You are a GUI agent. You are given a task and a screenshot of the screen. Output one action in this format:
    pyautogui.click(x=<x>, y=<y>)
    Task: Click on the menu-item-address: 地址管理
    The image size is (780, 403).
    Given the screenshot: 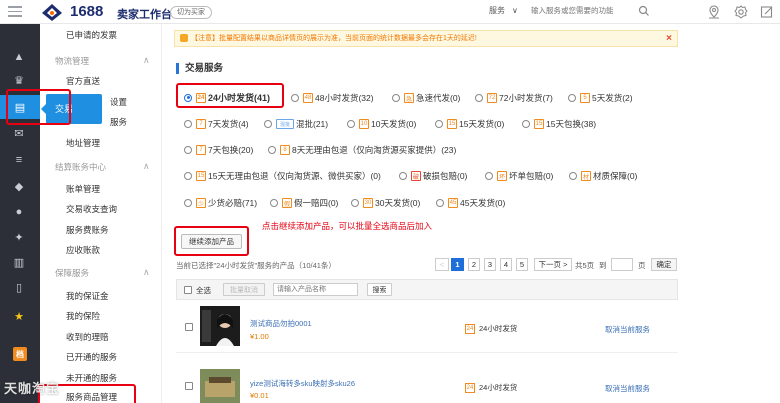 What is the action you would take?
    pyautogui.click(x=83, y=143)
    